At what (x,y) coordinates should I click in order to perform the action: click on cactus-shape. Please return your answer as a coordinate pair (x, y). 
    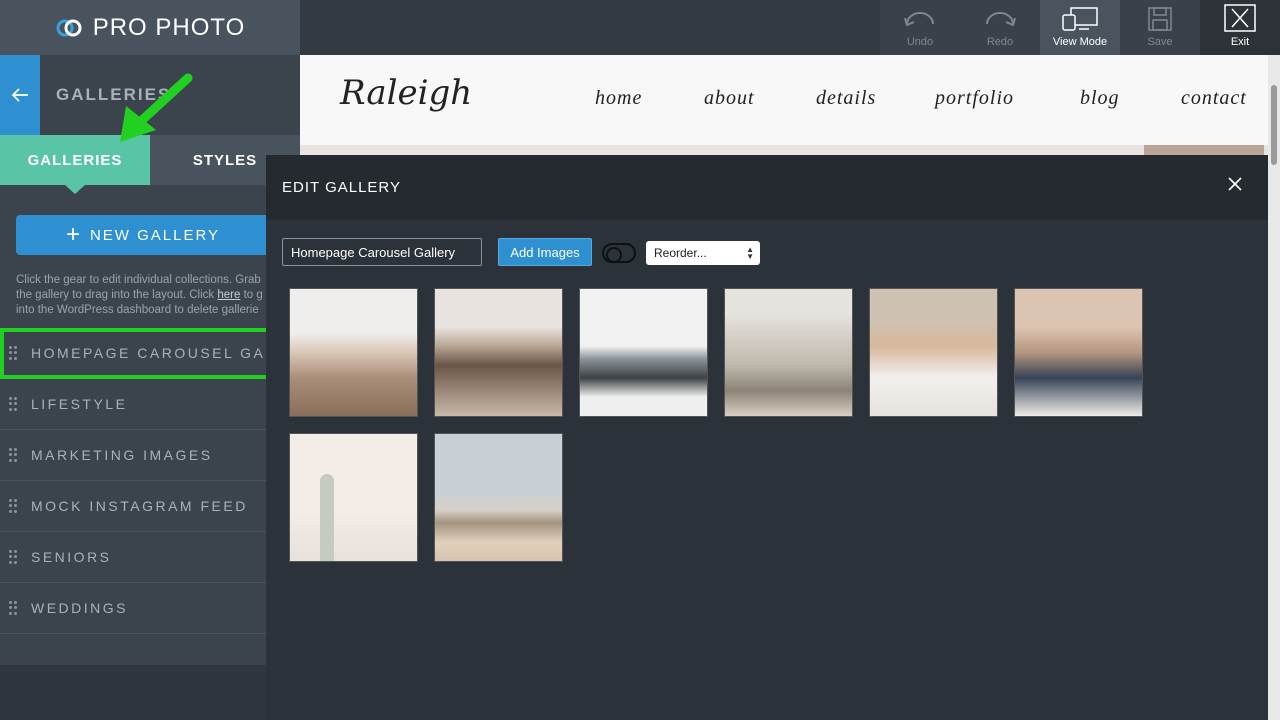
    Looking at the image, I should click on (327, 517).